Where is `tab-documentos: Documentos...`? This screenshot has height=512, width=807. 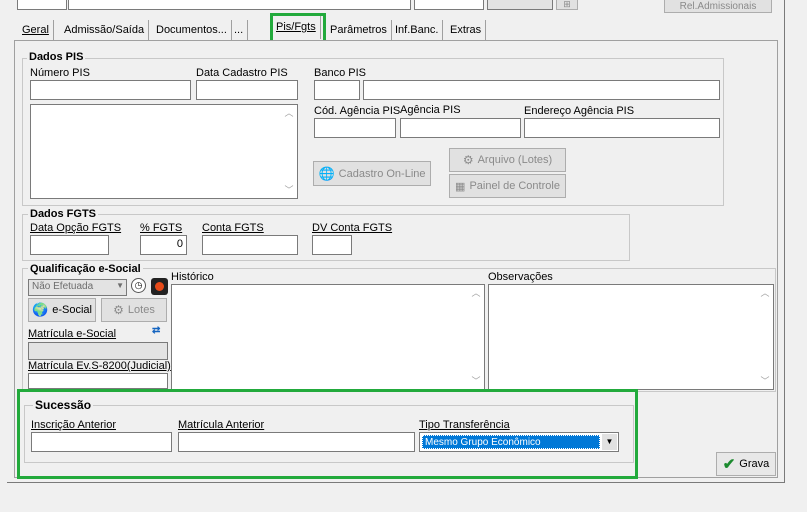
tab-documentos: Documentos... is located at coordinates (192, 30).